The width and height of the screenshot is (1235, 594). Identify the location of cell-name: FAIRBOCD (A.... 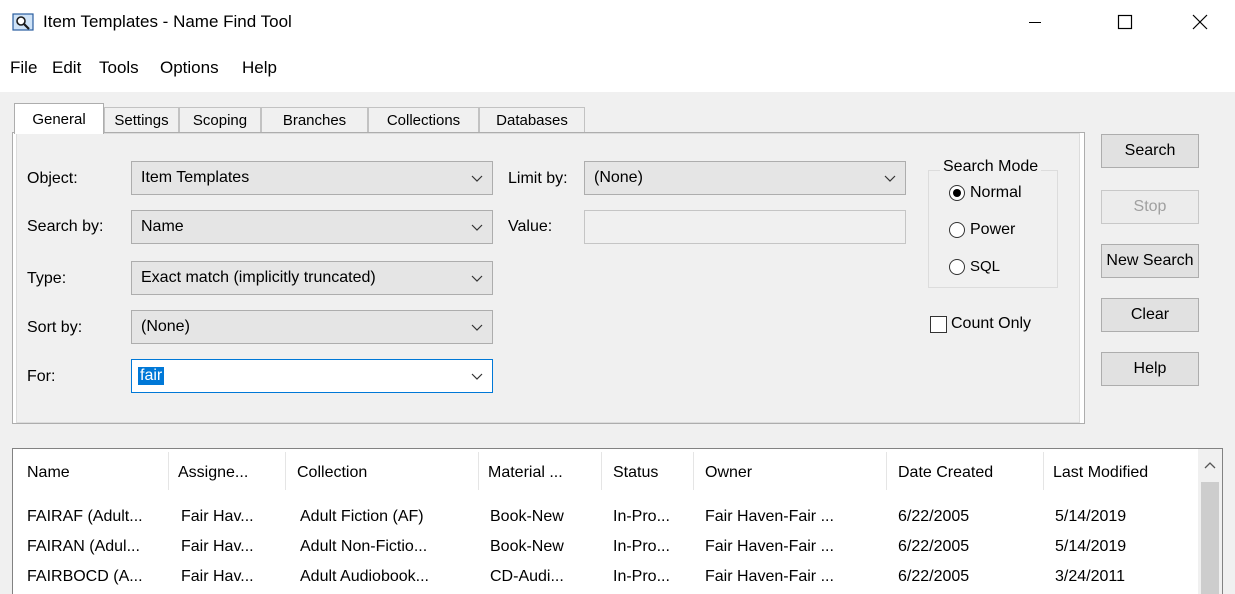
(85, 576).